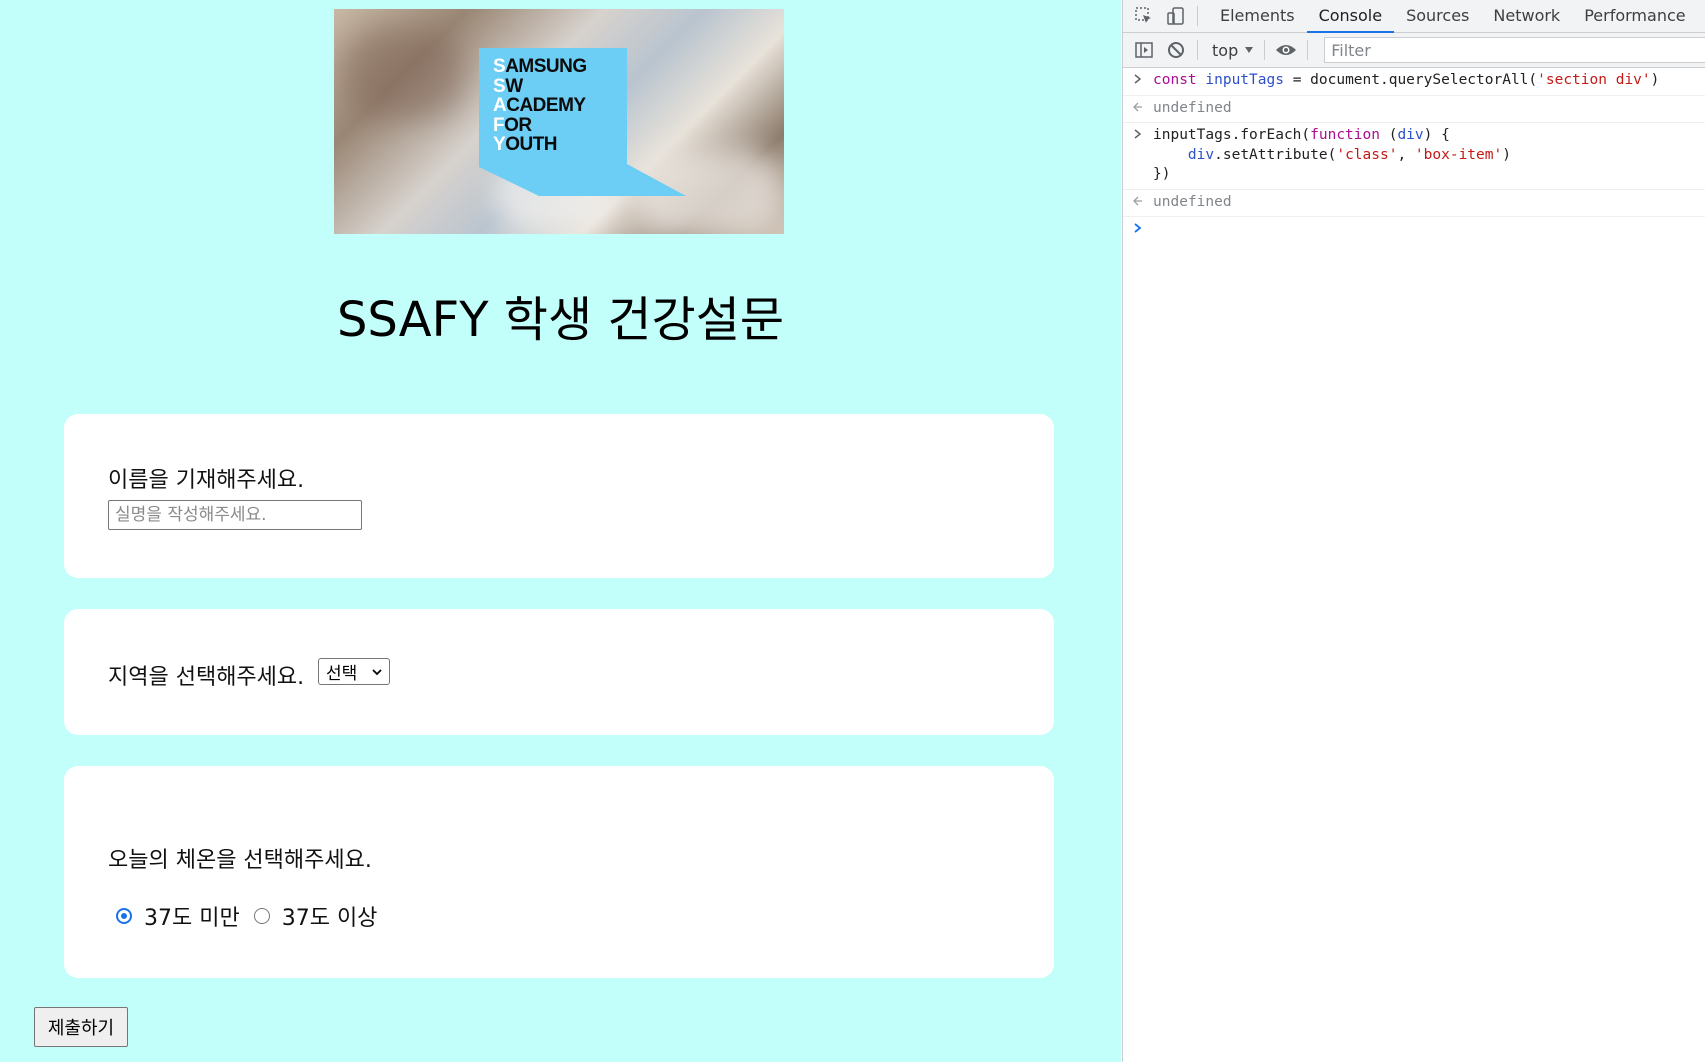  Describe the element at coordinates (1514, 50) in the screenshot. I see `console-filter-input: Filter` at that location.